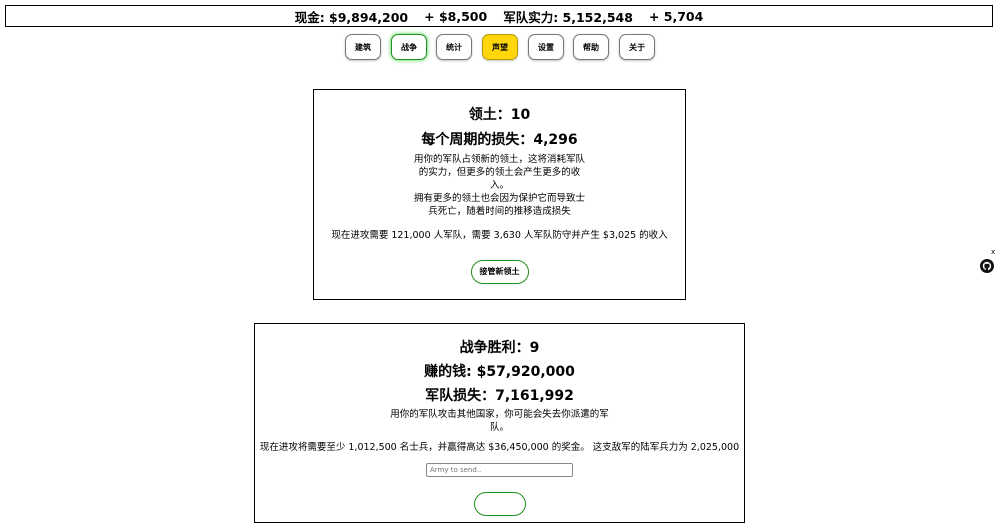 The width and height of the screenshot is (1000, 523). What do you see at coordinates (591, 47) in the screenshot?
I see `nav-help-button: 帮助` at bounding box center [591, 47].